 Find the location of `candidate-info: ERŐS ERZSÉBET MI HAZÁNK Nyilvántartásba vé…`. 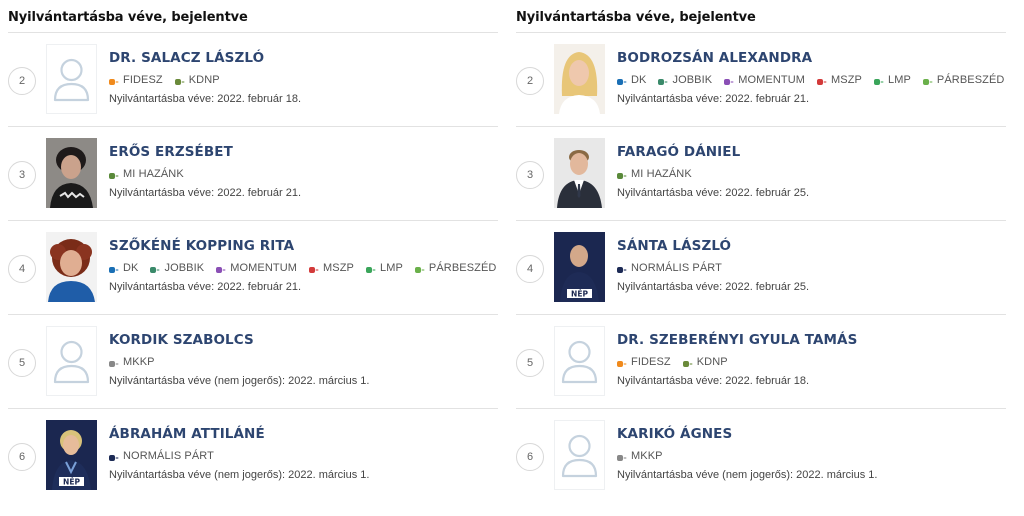

candidate-info: ERŐS ERZSÉBET MI HAZÁNK Nyilvántartásba vé… is located at coordinates (303, 171).